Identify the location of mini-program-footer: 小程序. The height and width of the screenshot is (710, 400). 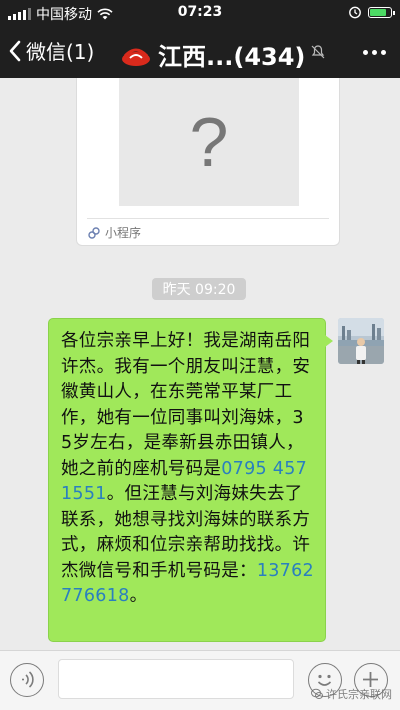
(114, 232).